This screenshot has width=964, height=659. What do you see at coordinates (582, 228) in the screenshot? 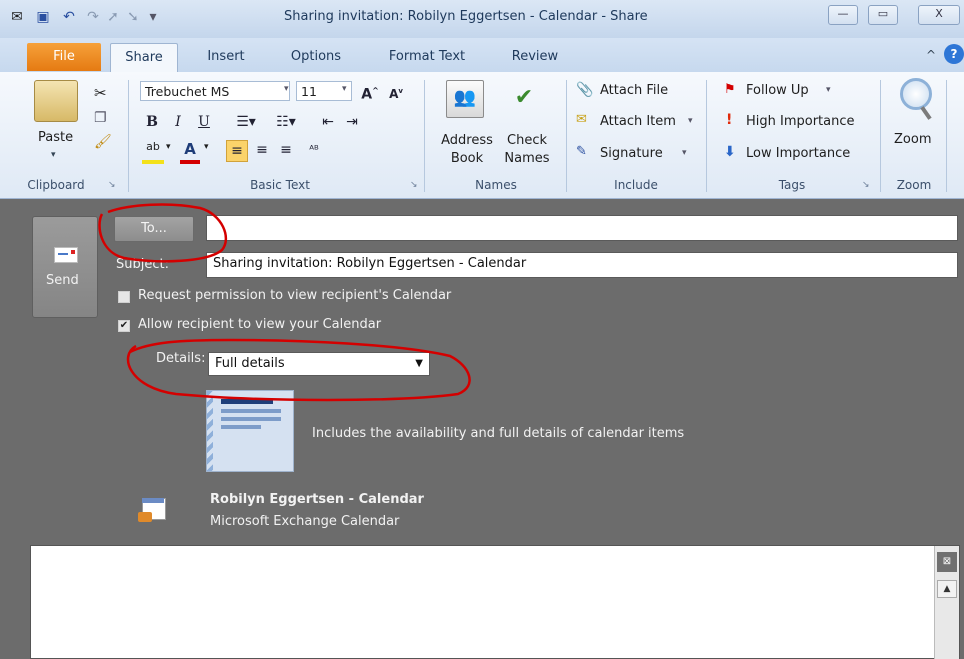
I see `to-field` at bounding box center [582, 228].